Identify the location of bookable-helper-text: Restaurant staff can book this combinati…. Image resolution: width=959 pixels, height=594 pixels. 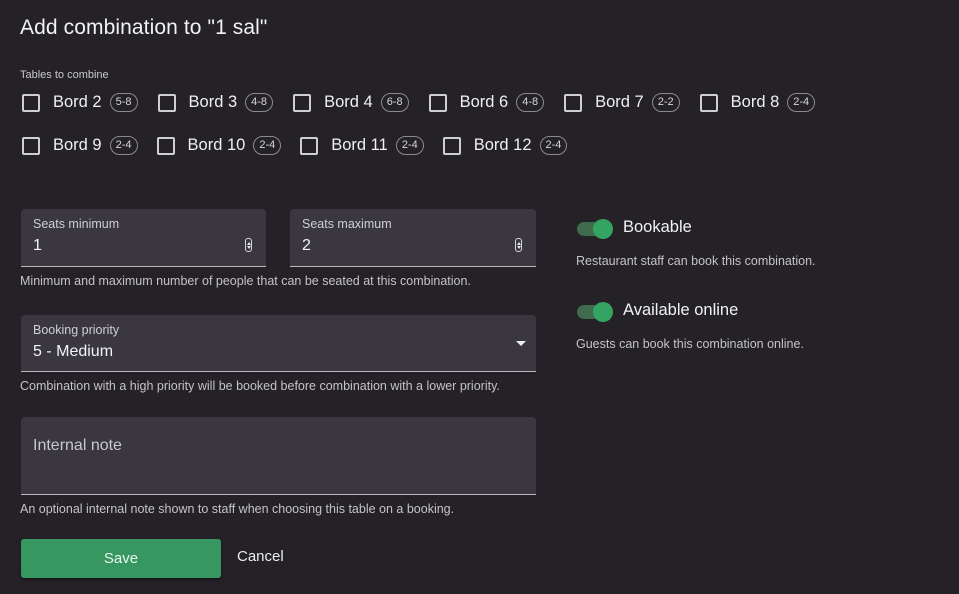
(696, 261).